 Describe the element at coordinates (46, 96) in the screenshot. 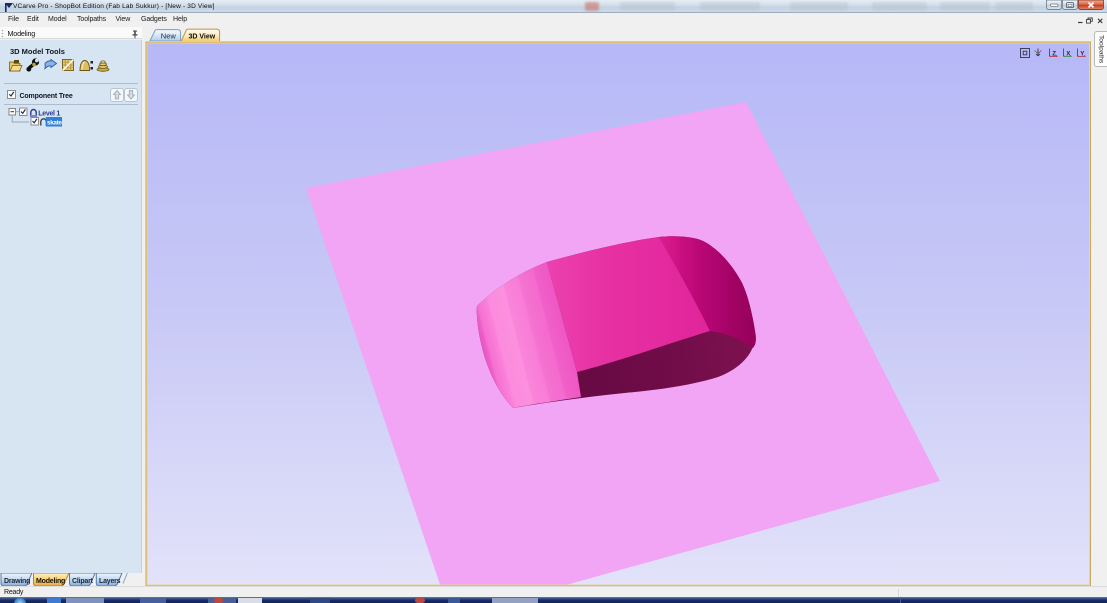

I see `svg-text: Component Tree` at that location.